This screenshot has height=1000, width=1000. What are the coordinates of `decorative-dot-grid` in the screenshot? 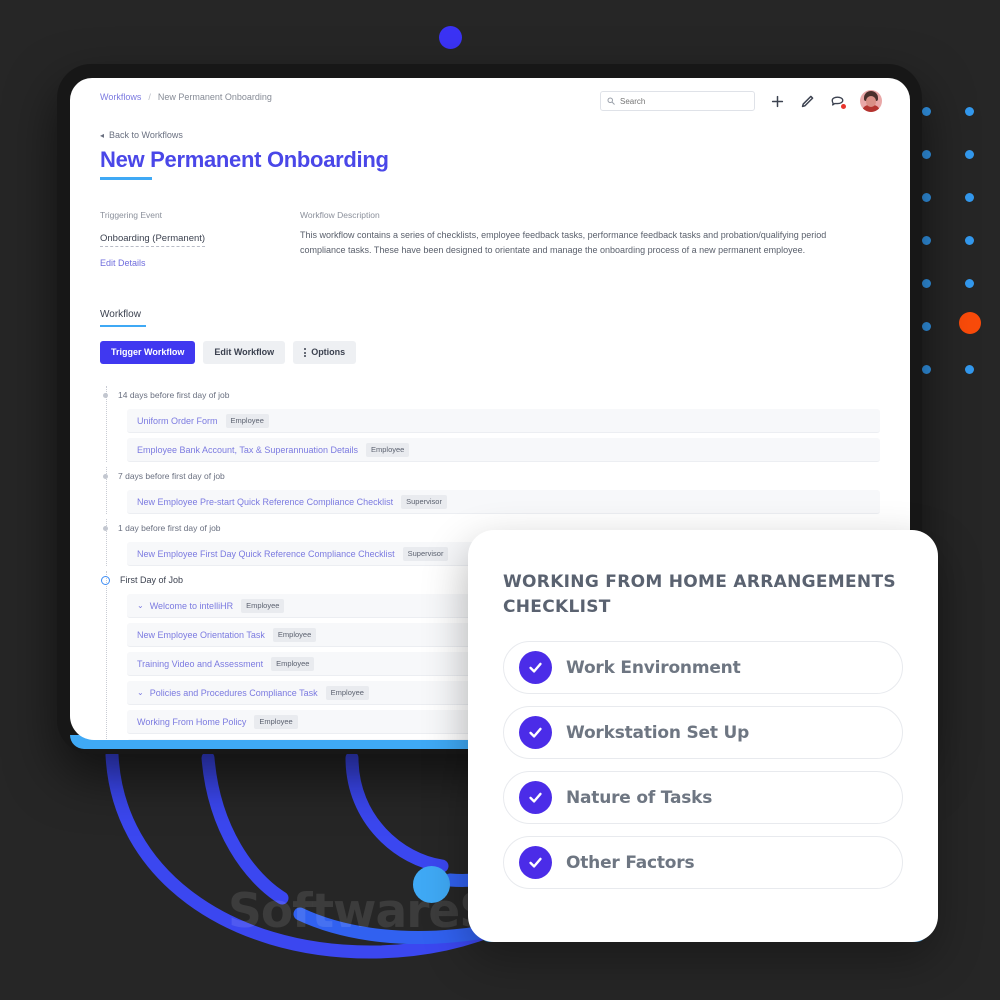 It's located at (950, 237).